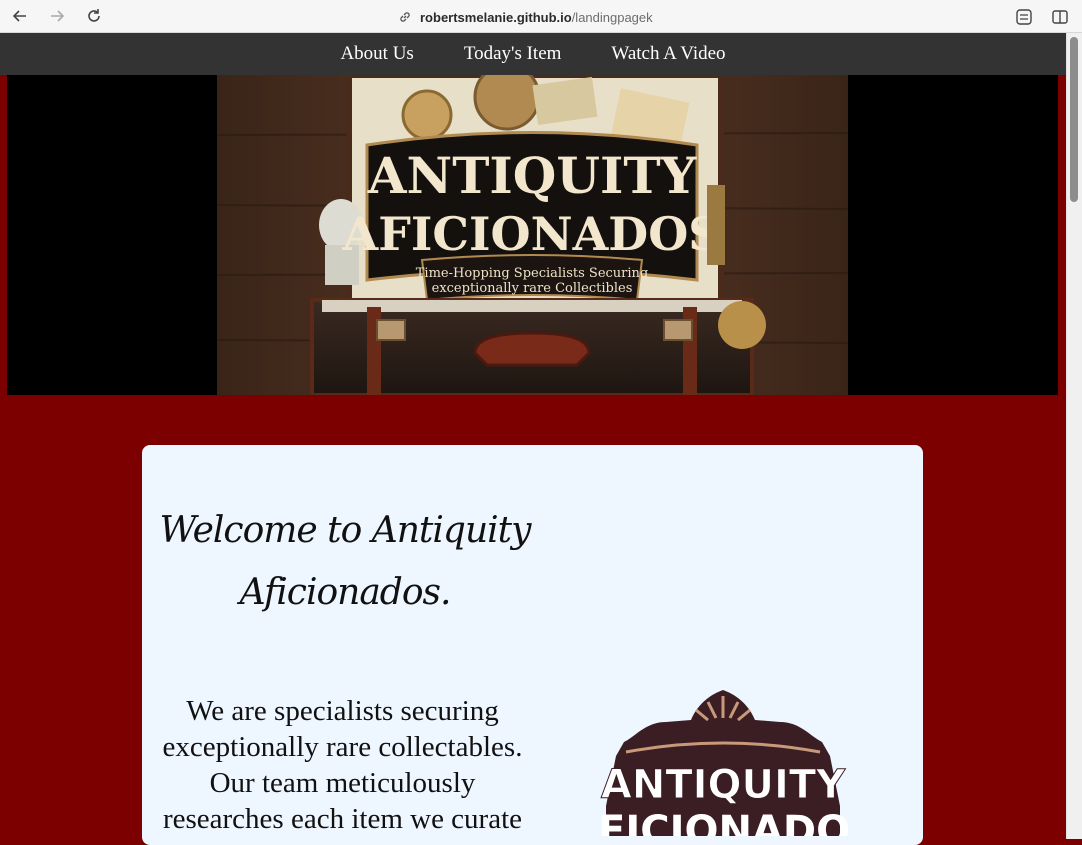 The height and width of the screenshot is (845, 1082). I want to click on badge-line-1: ANTIQUITY, so click(723, 785).